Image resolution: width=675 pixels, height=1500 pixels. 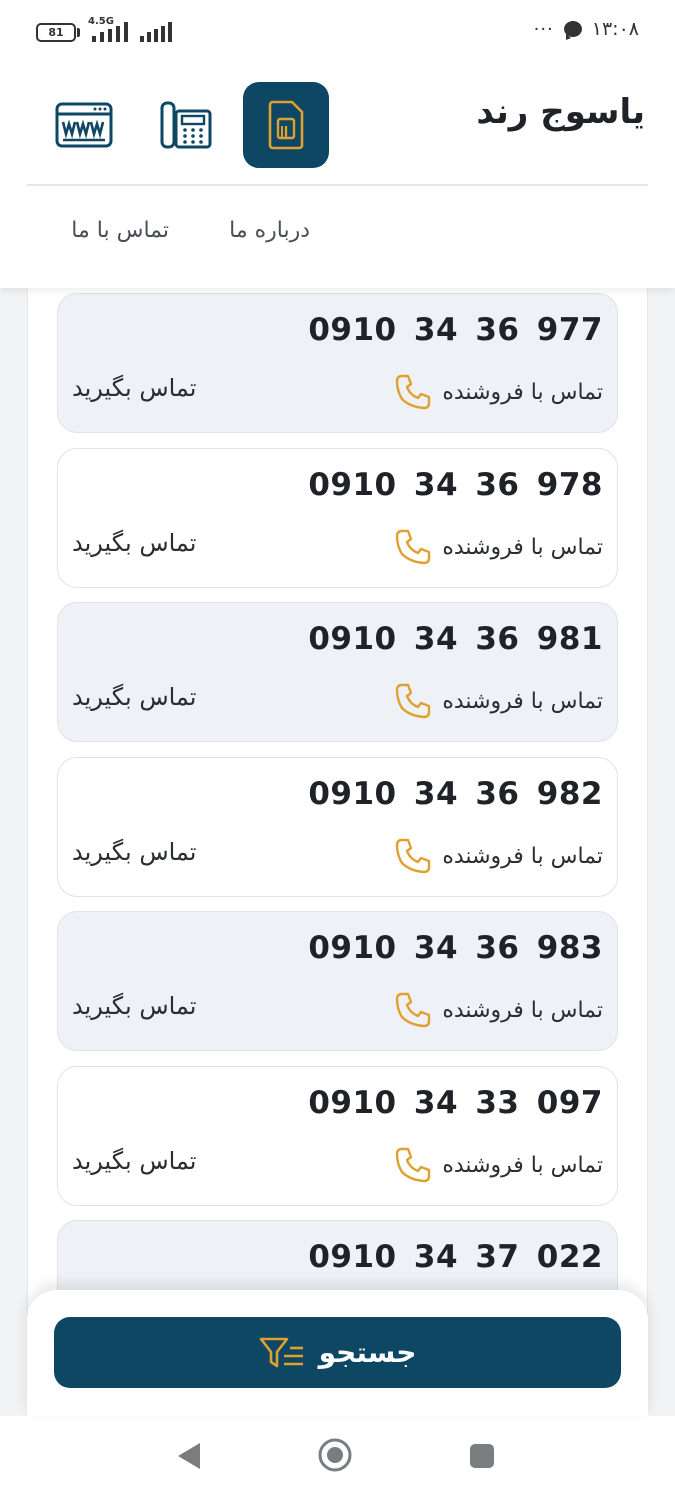 What do you see at coordinates (615, 29) in the screenshot?
I see `clock: ۱۳:۰۸` at bounding box center [615, 29].